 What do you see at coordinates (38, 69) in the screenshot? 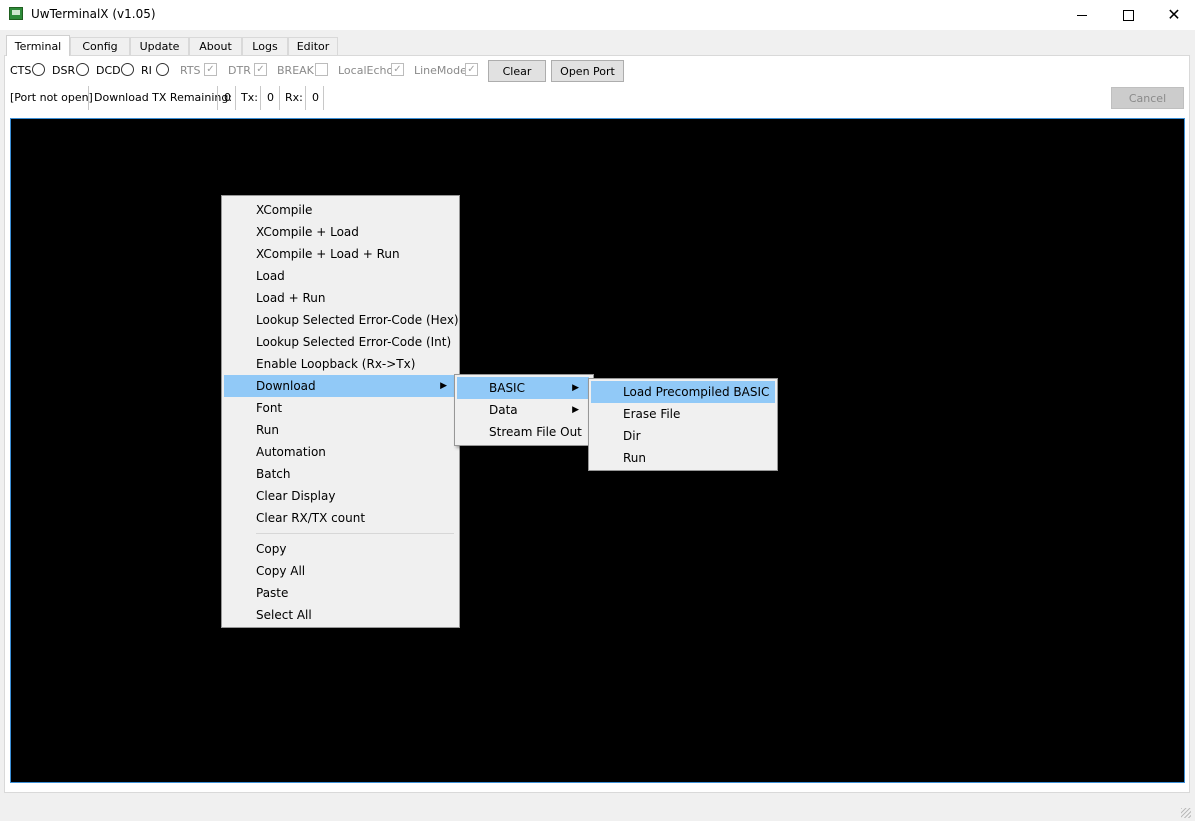
I see `cts-indicator` at bounding box center [38, 69].